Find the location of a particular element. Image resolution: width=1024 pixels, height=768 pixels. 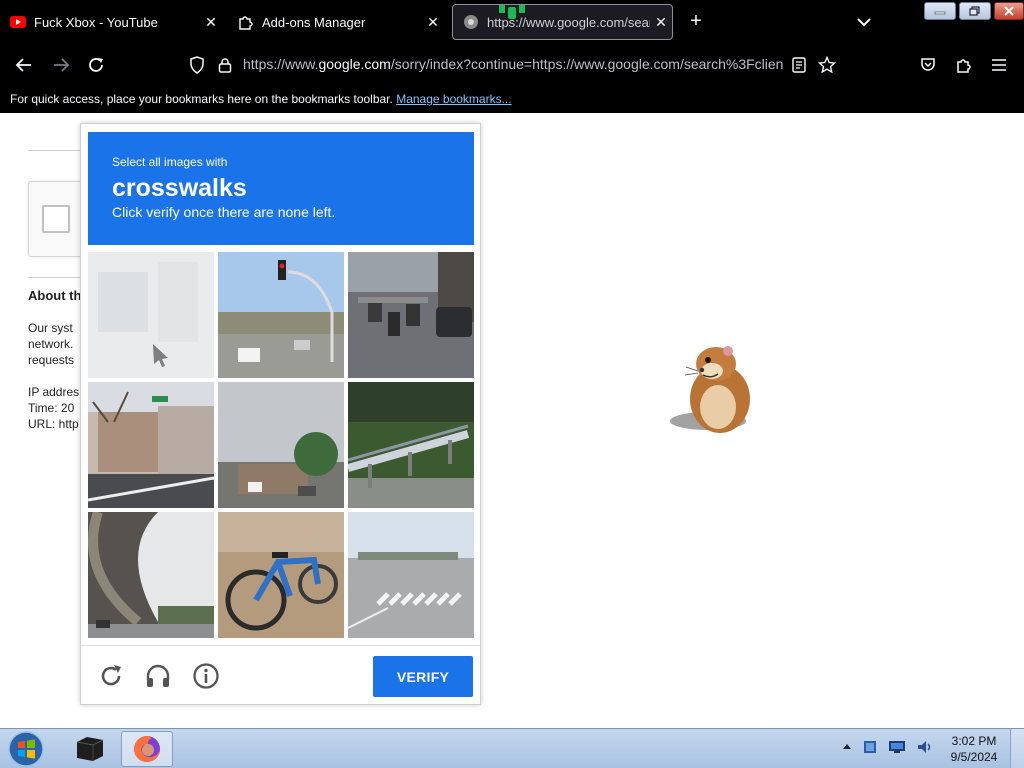

network-icon is located at coordinates (897, 747).